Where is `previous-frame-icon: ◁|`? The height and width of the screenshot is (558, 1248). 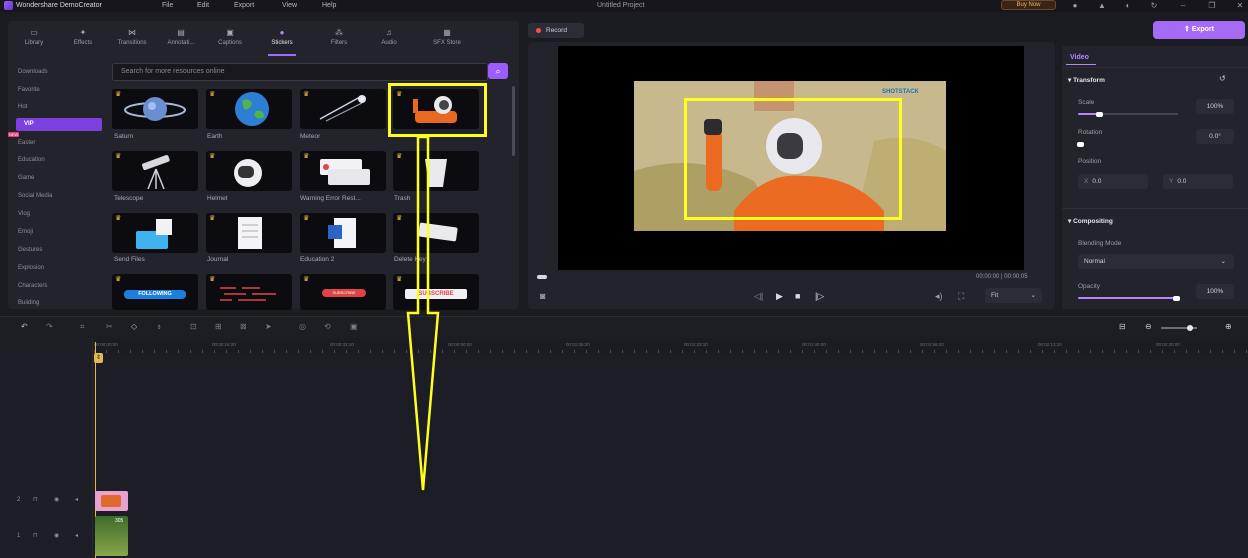
previous-frame-icon: ◁| is located at coordinates (758, 296).